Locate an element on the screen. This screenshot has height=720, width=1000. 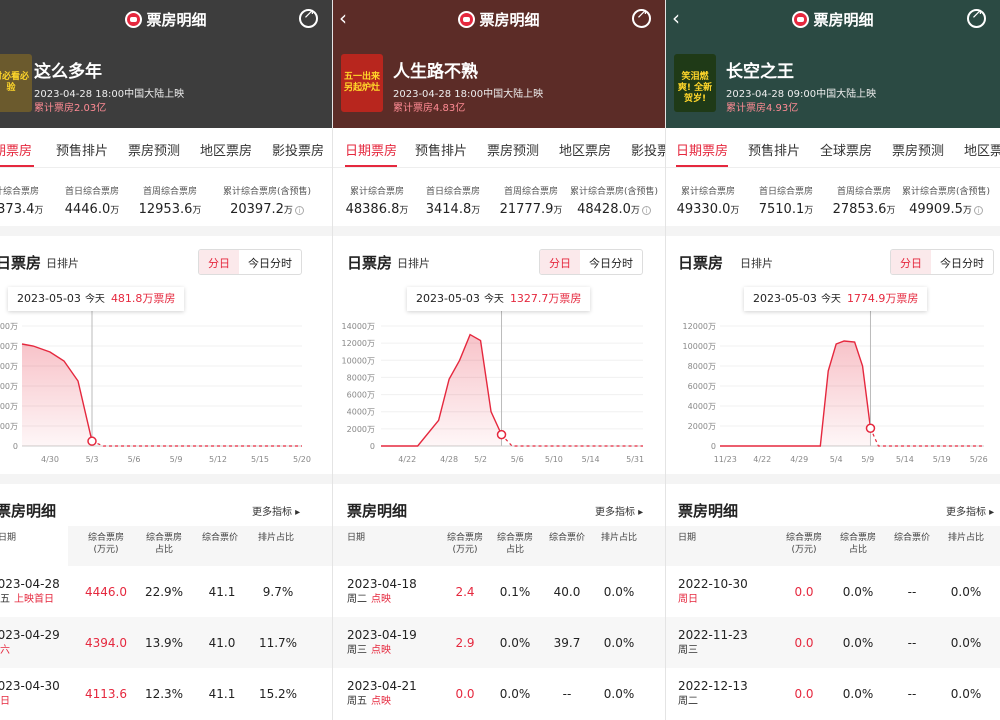
stat-number: 3414.8 is located at coordinates (448, 209).